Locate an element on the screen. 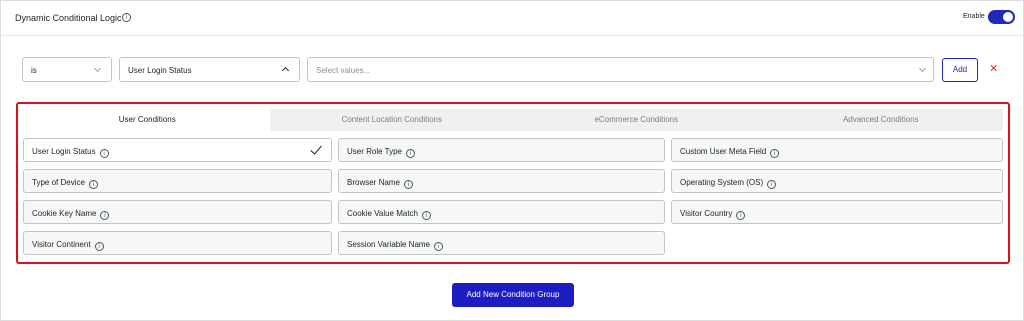  chevron-up-icon is located at coordinates (285, 70).